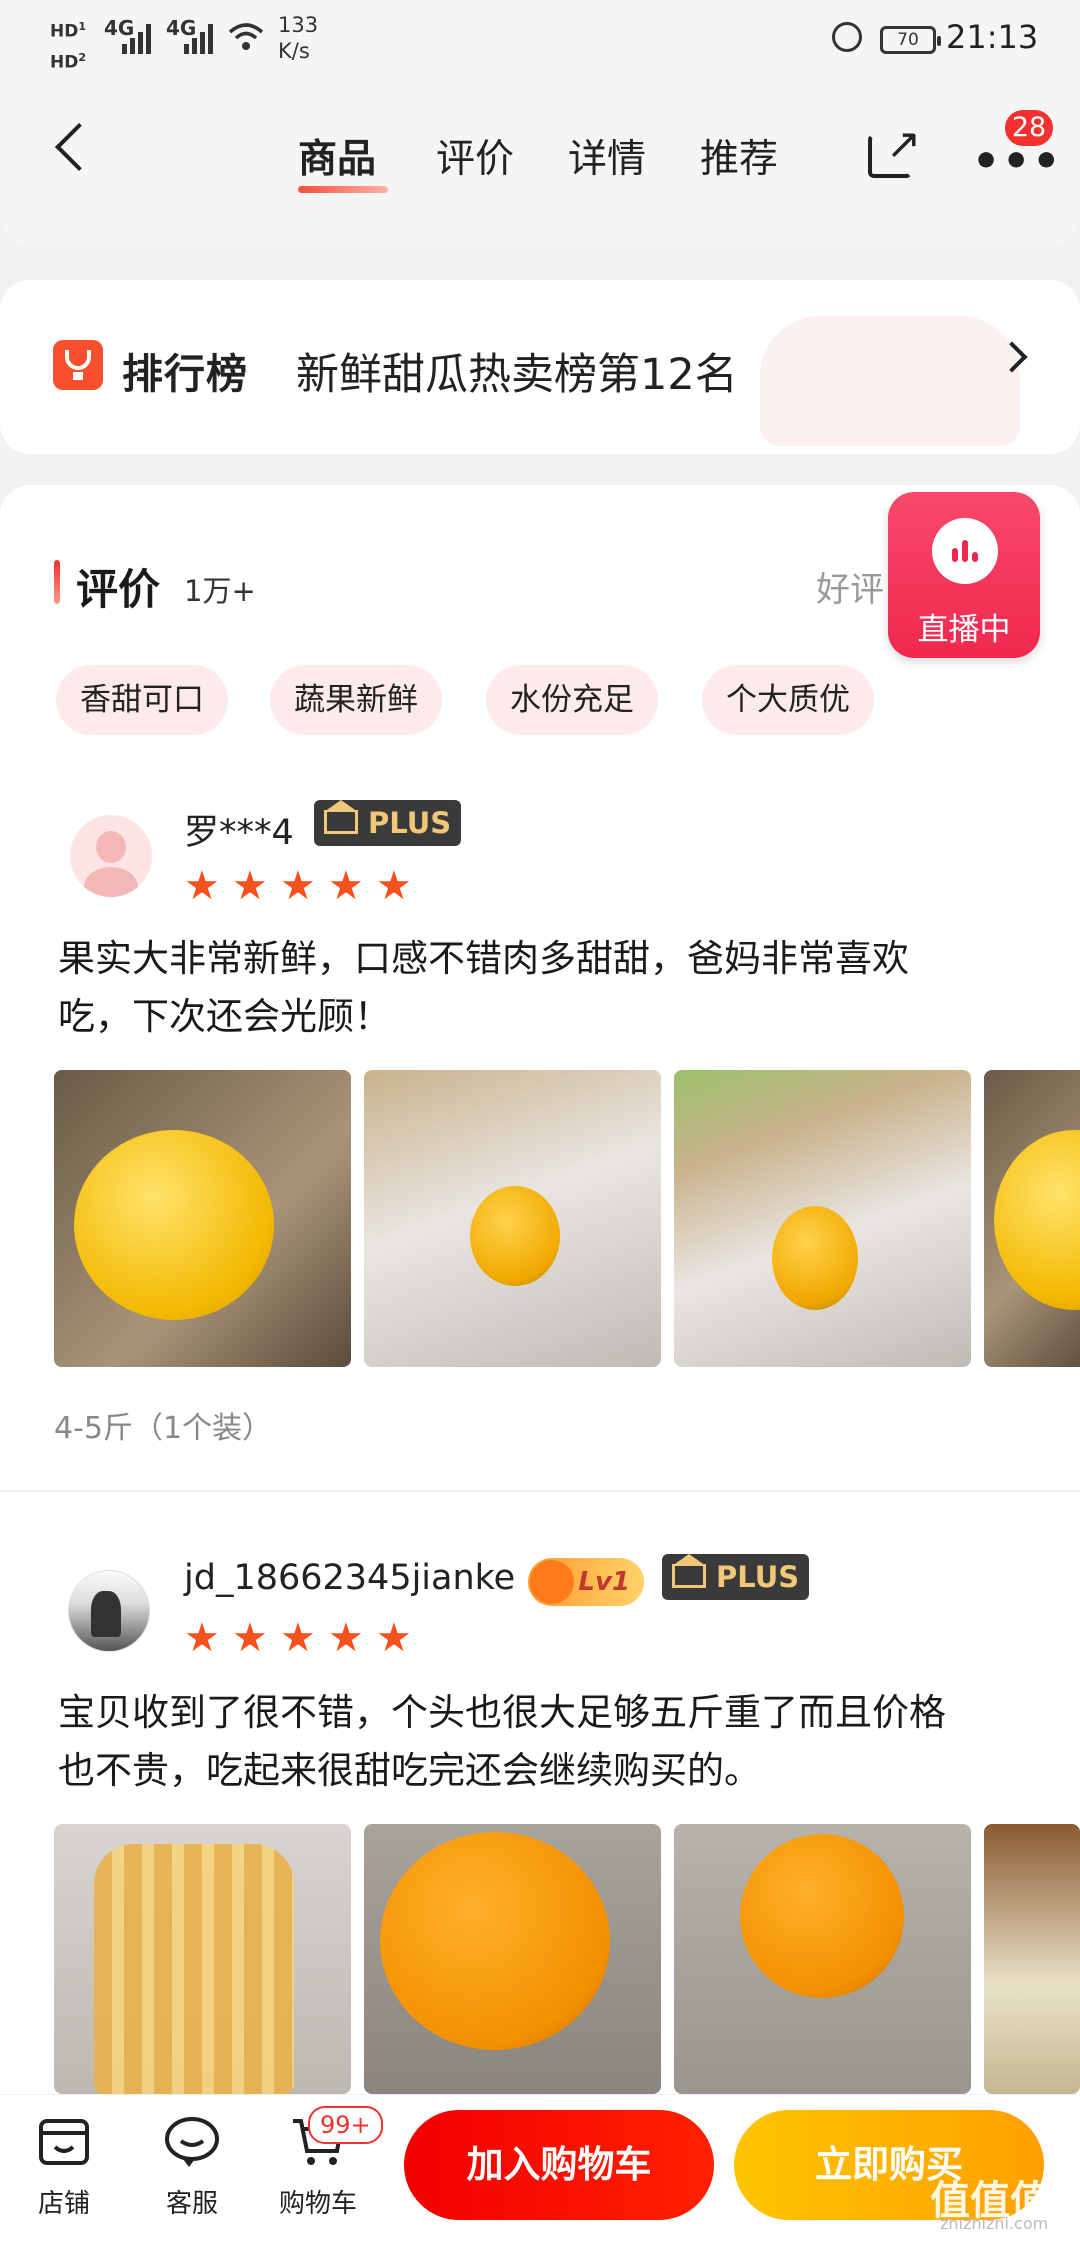 This screenshot has height=2241, width=1080. I want to click on service-label: 客服, so click(191, 2204).